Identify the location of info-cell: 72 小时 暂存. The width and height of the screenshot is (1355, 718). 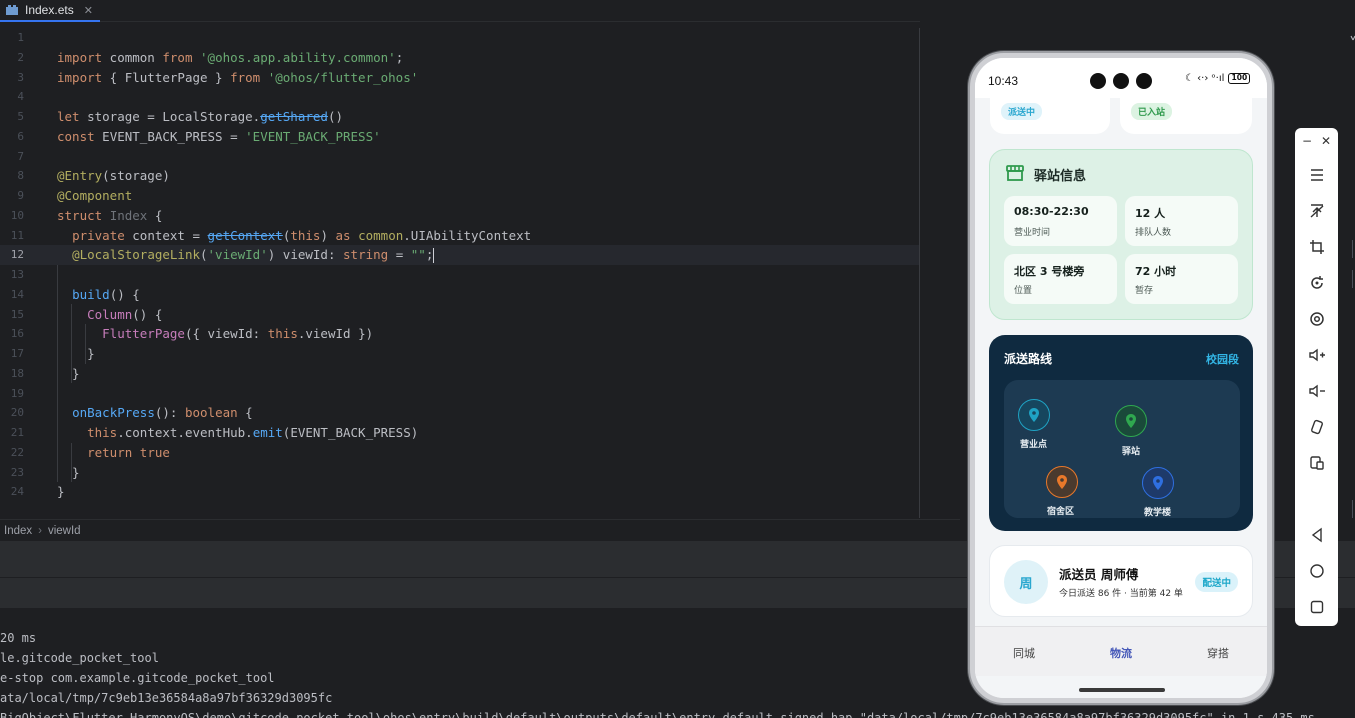
(1181, 279).